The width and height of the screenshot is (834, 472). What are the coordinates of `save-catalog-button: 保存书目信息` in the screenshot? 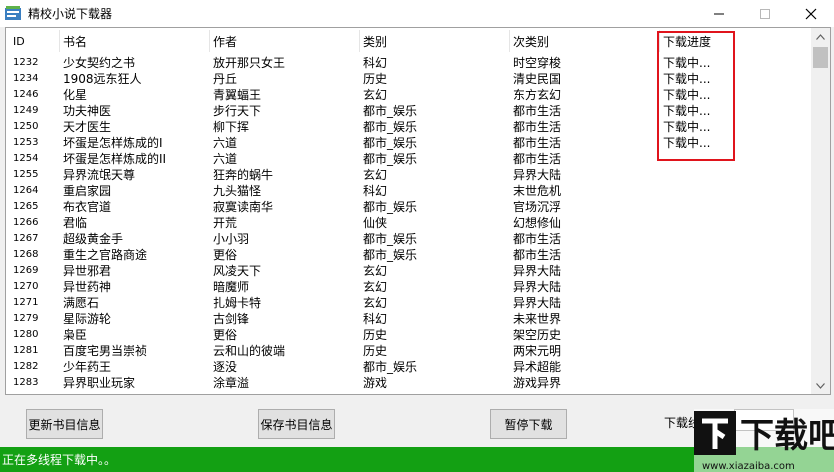 It's located at (296, 424).